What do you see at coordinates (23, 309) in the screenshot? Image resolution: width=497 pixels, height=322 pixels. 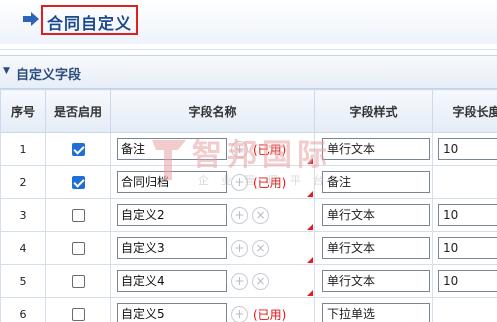 I see `row-index: 6` at bounding box center [23, 309].